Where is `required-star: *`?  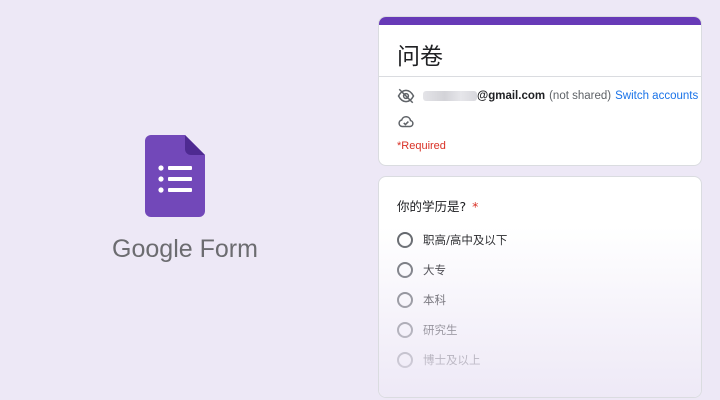
required-star: * is located at coordinates (475, 206).